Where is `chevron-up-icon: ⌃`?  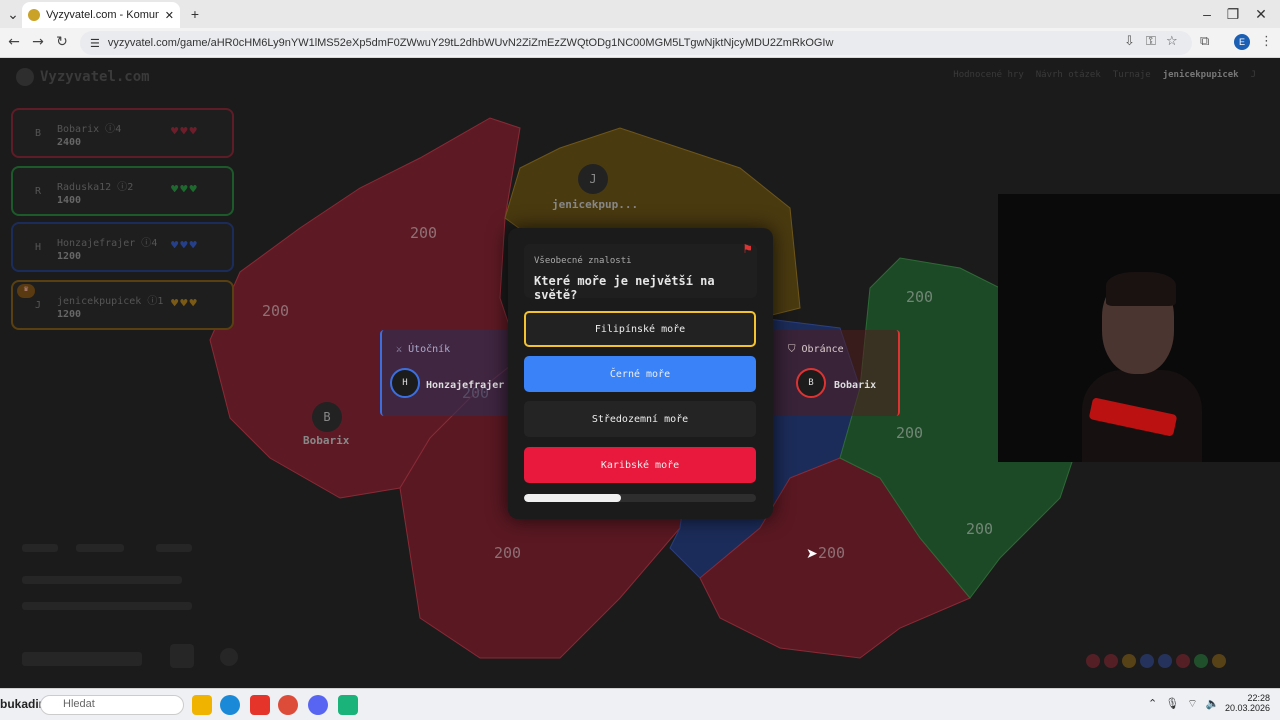
chevron-up-icon: ⌃ is located at coordinates (1152, 704).